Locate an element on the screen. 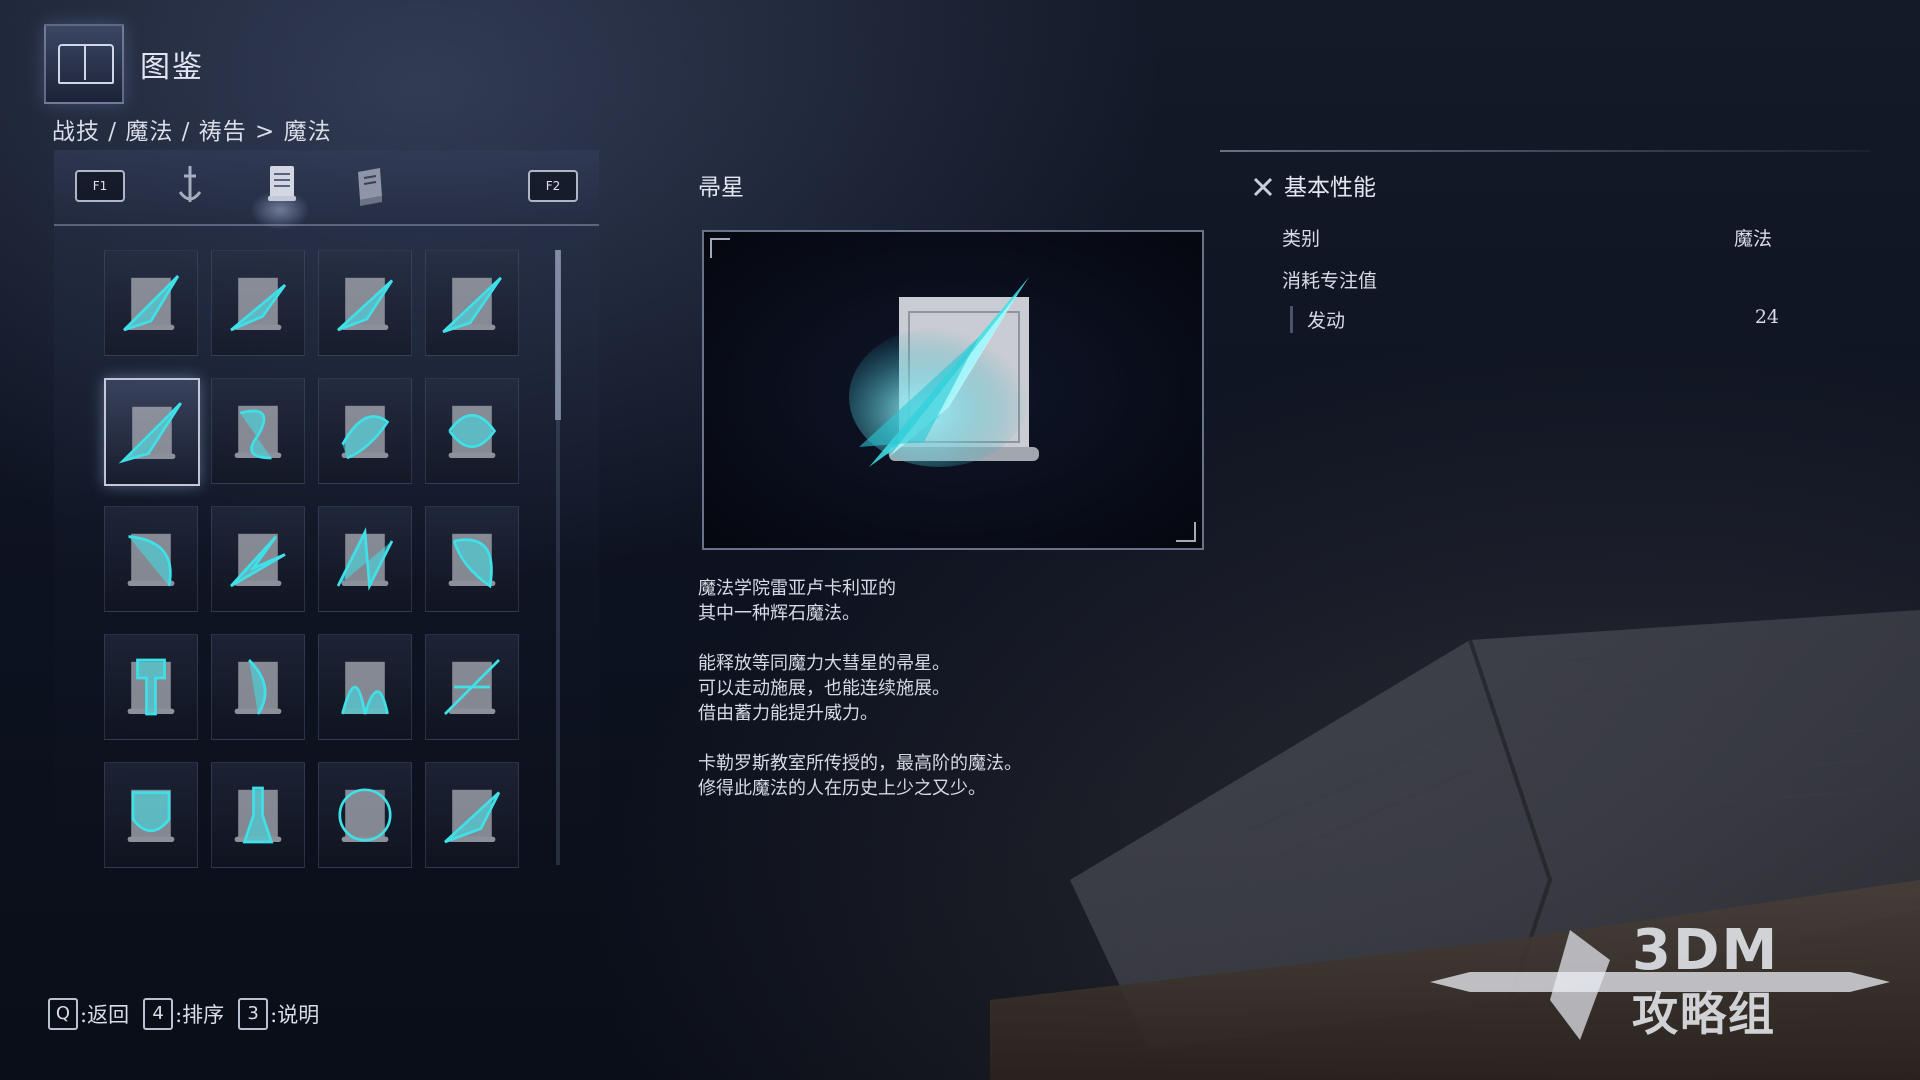 This screenshot has width=1920, height=1080. hammer-sorcery-scroll-icon is located at coordinates (151, 687).